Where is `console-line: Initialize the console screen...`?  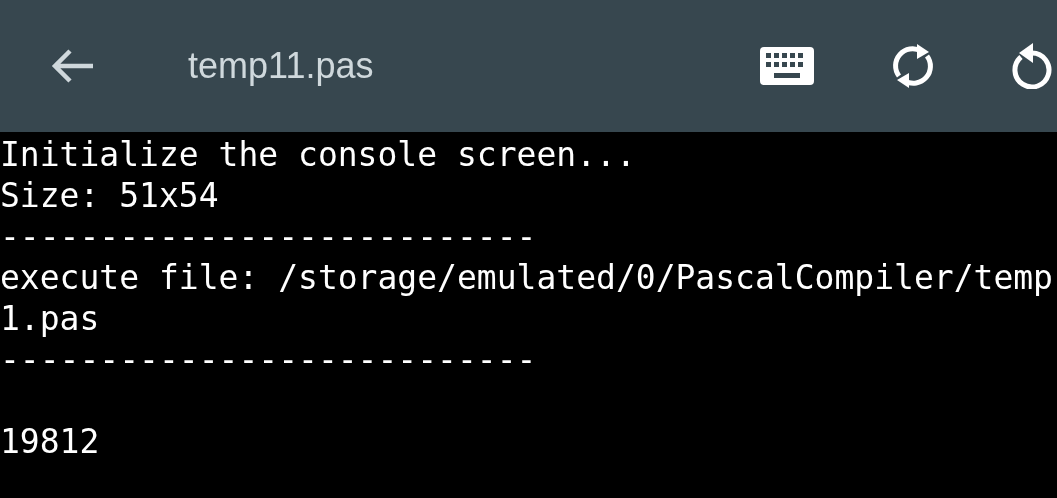 console-line: Initialize the console screen... is located at coordinates (318, 154).